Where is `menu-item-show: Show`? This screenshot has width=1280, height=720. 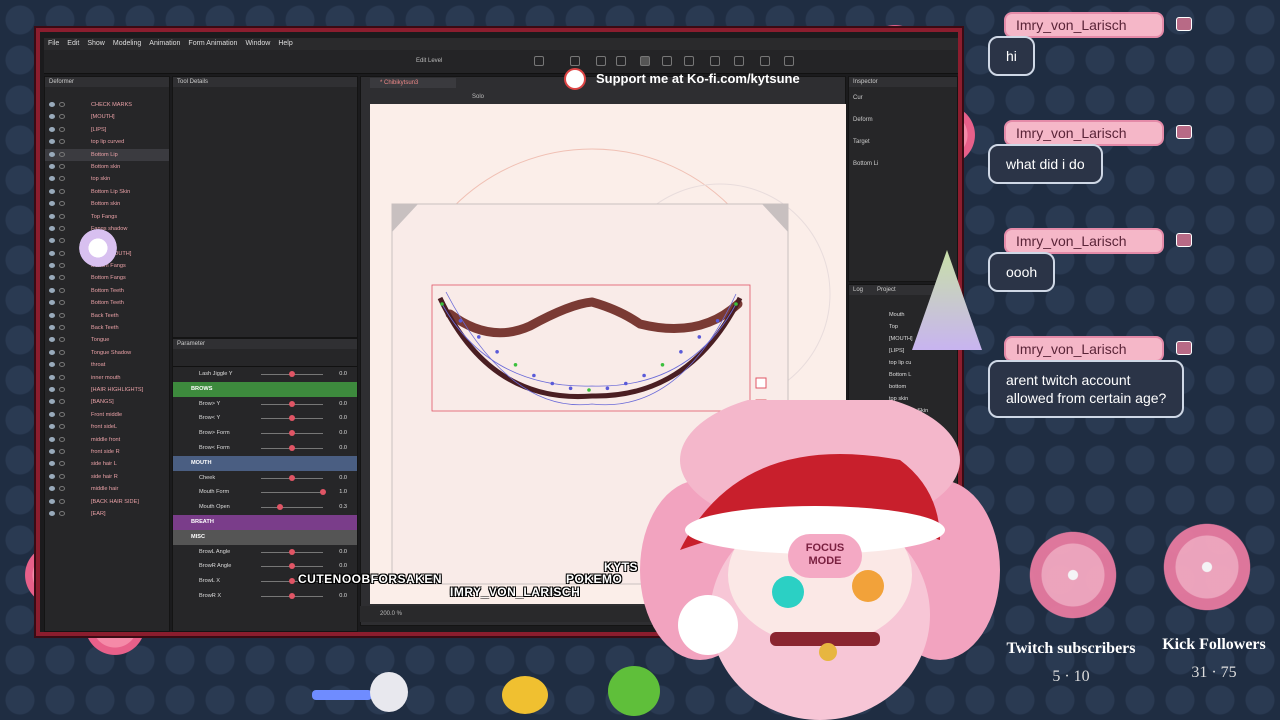
menu-item-show: Show is located at coordinates (96, 44).